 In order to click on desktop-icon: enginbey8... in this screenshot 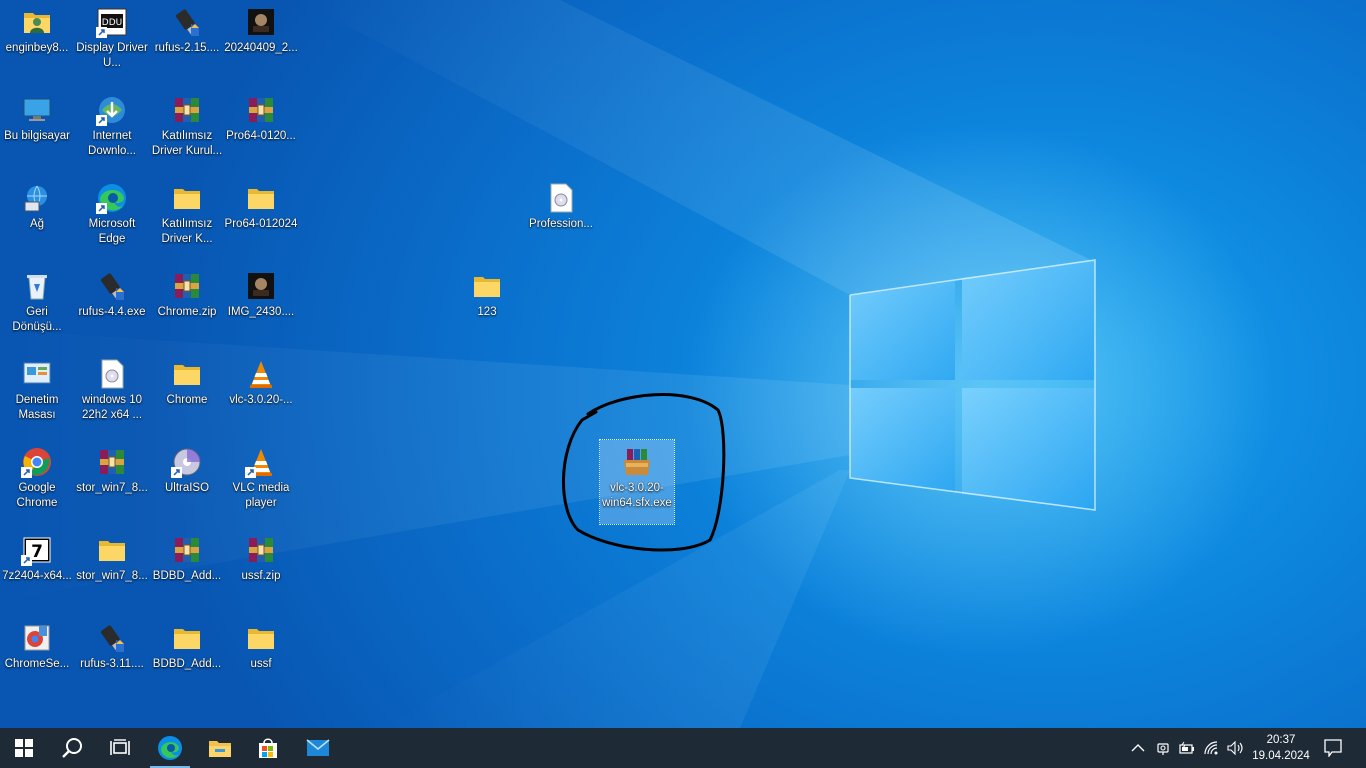, I will do `click(37, 42)`.